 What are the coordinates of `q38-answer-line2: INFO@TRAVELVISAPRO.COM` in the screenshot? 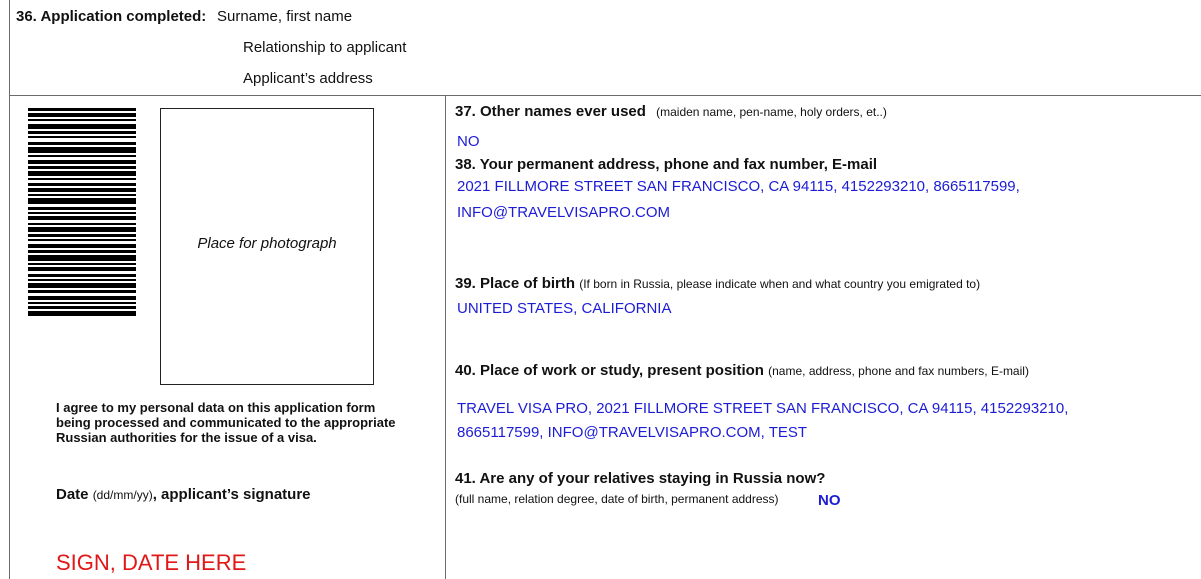 It's located at (563, 213).